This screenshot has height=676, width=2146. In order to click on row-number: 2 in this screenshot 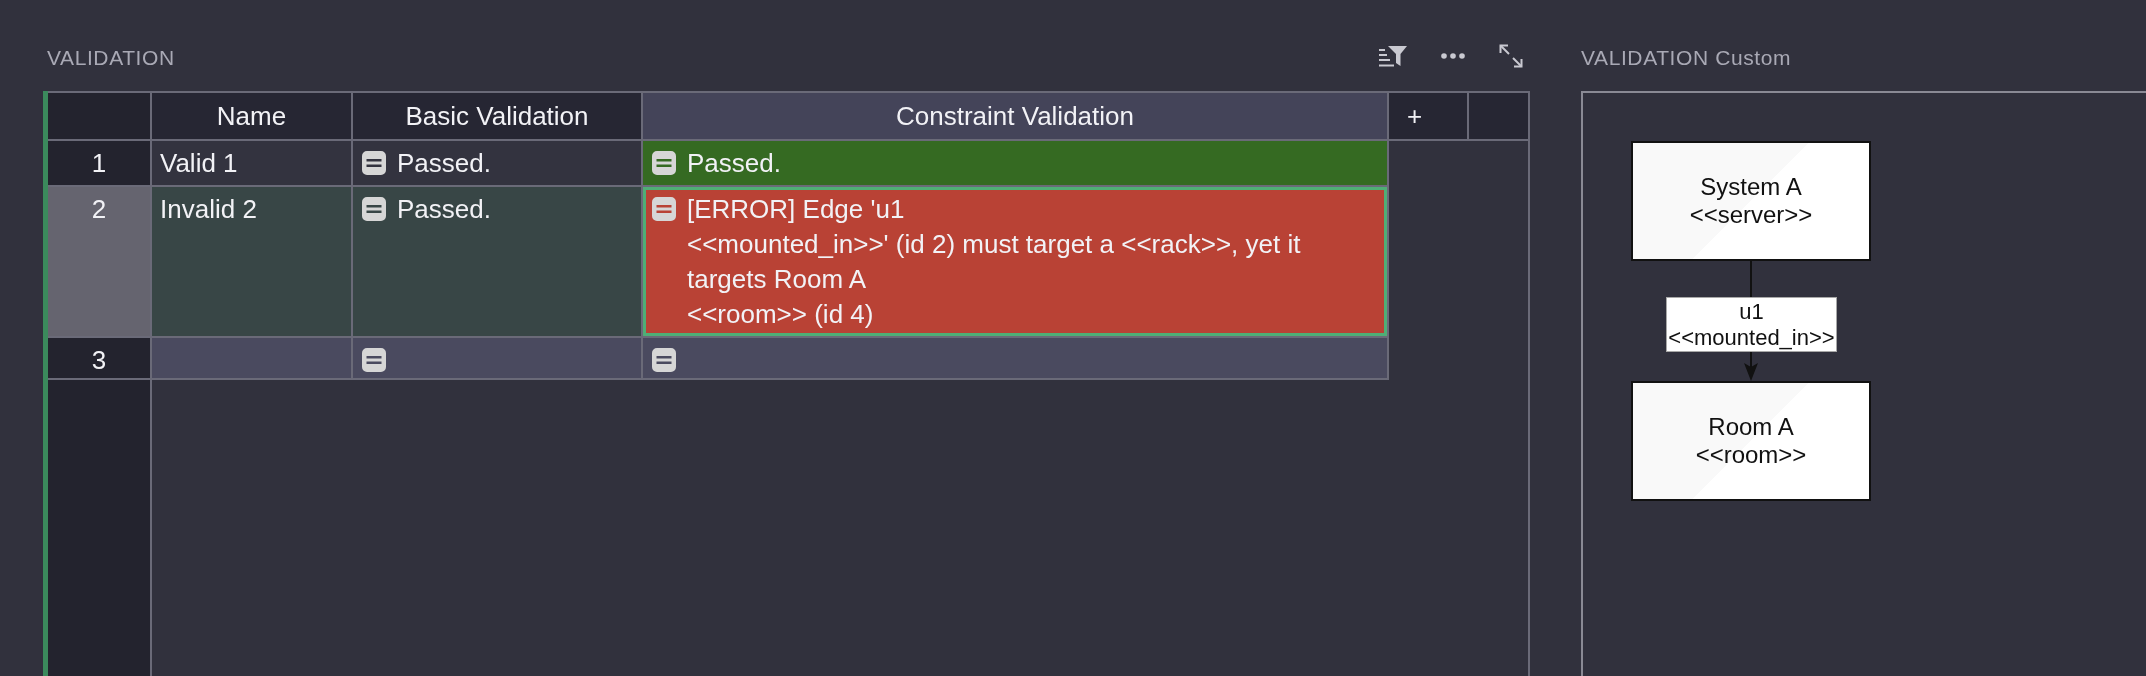, I will do `click(100, 262)`.